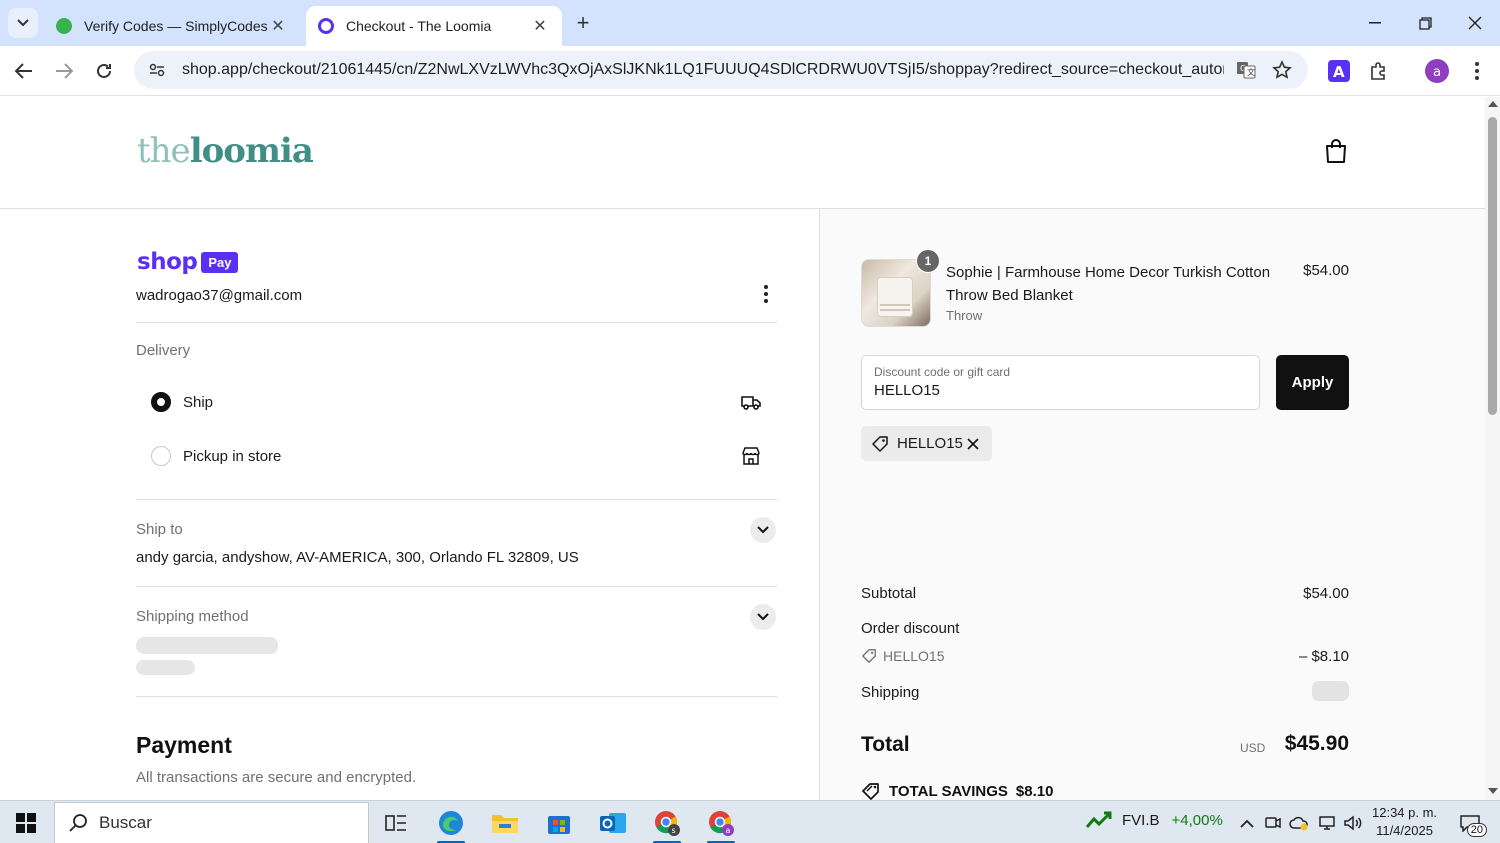 This screenshot has width=1500, height=843. I want to click on start-button, so click(26, 823).